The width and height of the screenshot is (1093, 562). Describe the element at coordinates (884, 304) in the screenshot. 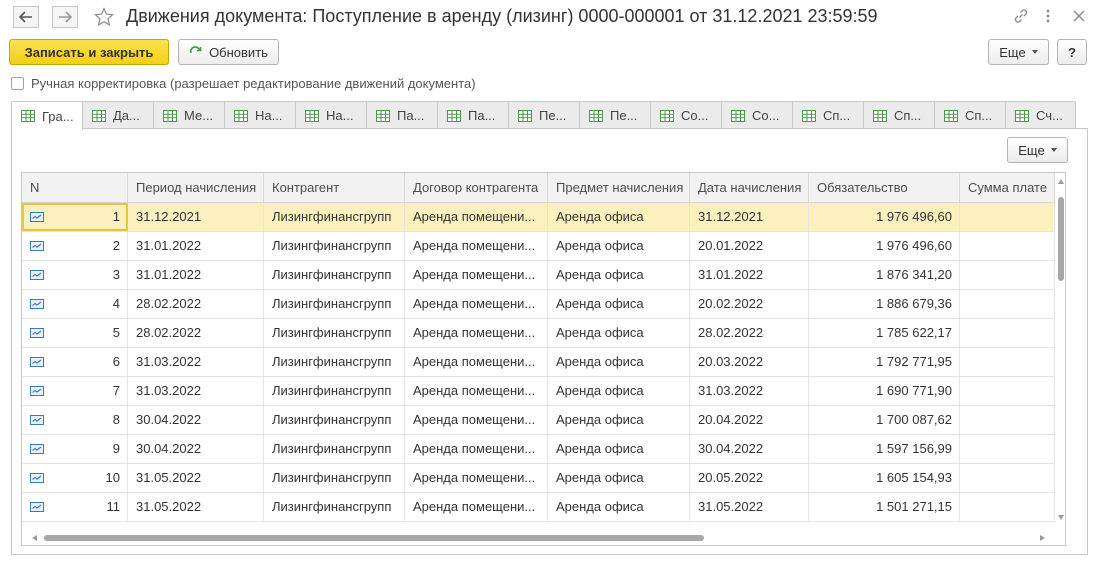

I see `cell-obligation: 1 886 679,36` at that location.